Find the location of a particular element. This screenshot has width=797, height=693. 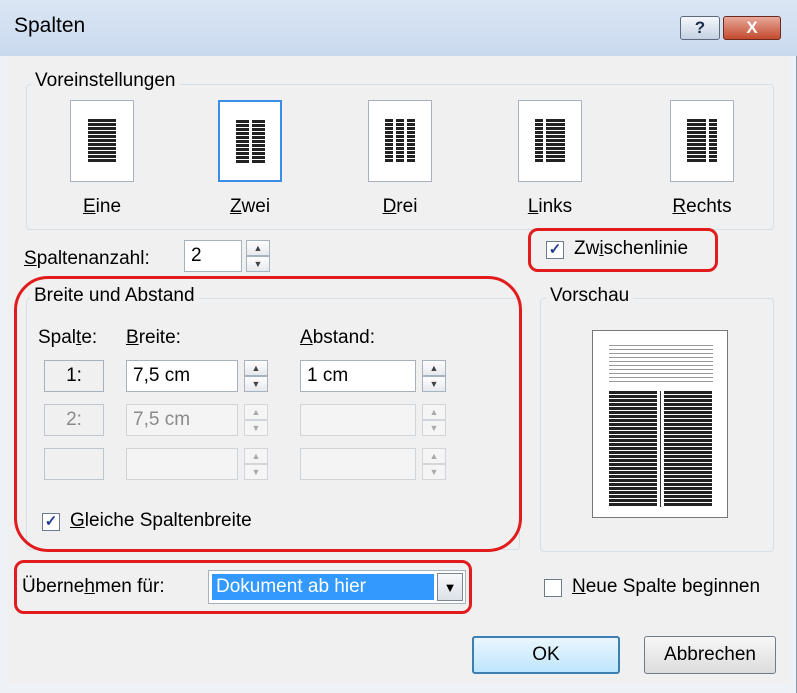

equal-width-checkbox: ✓ is located at coordinates (51, 522).